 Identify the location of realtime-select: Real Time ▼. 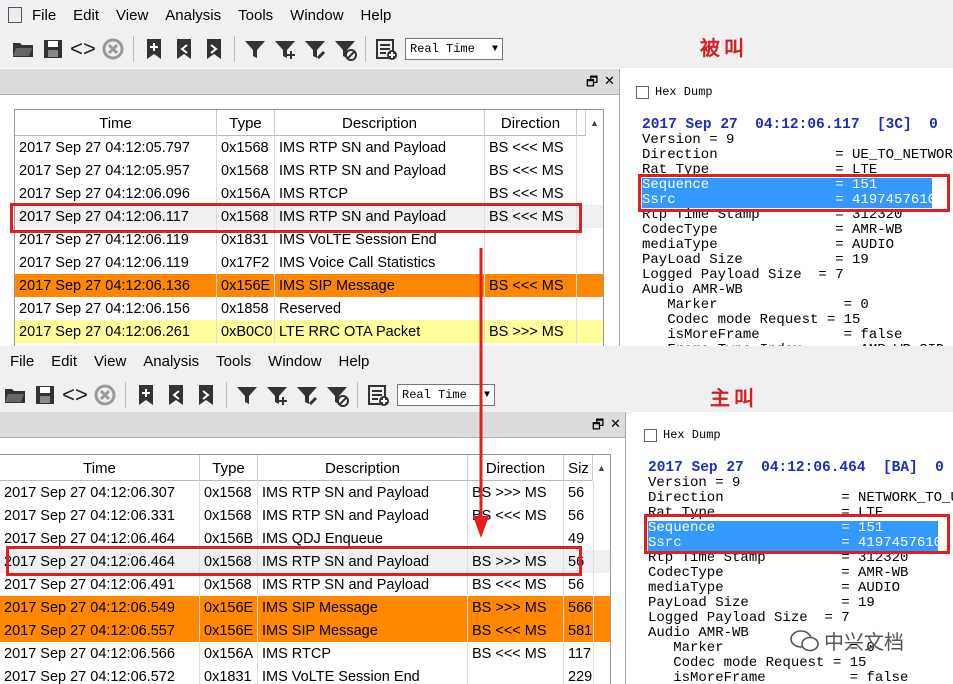
(454, 49).